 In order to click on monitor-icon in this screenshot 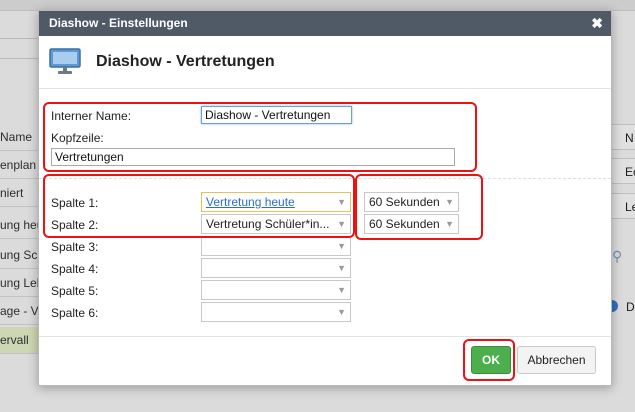, I will do `click(65, 61)`.